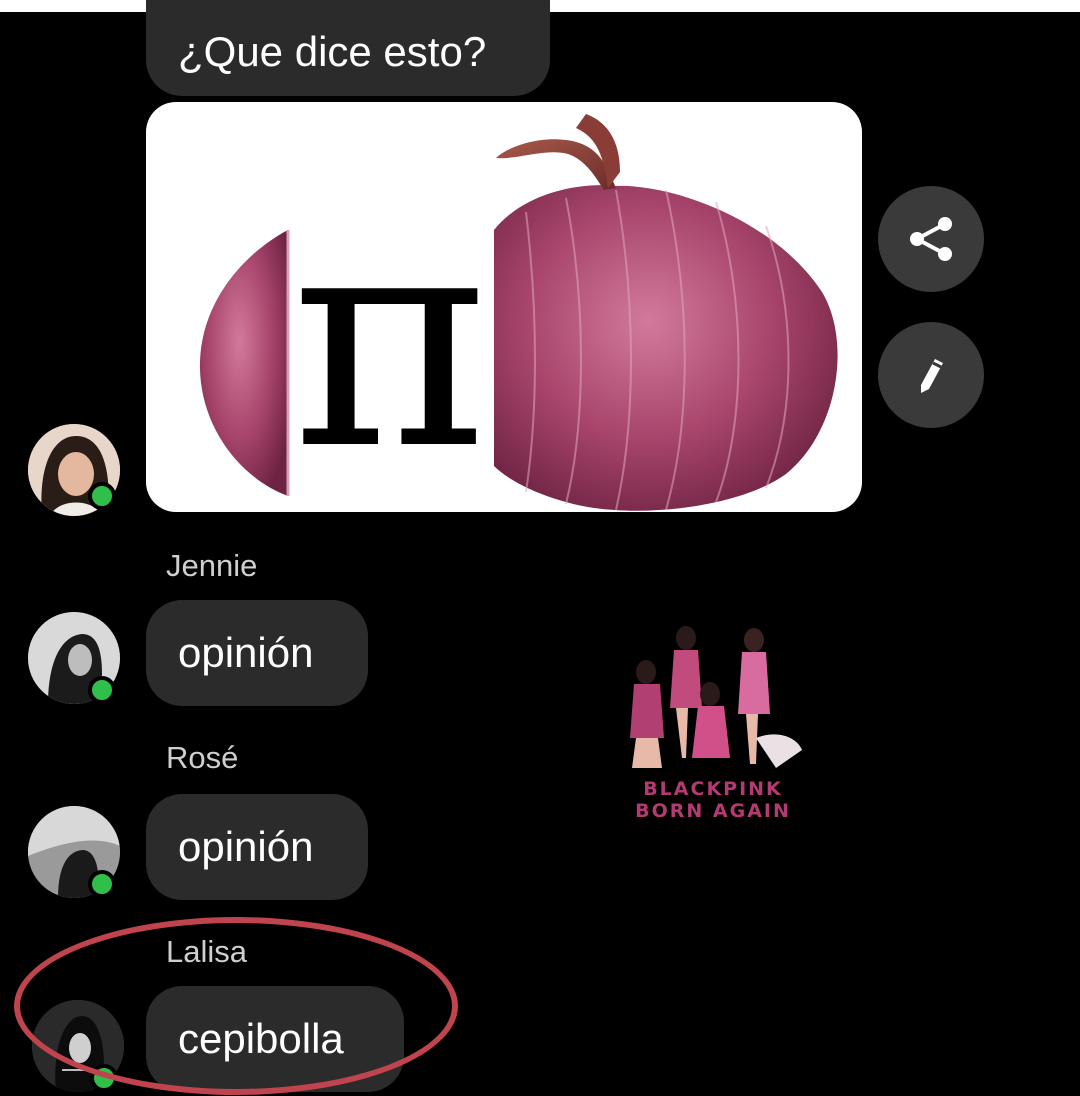 Image resolution: width=1080 pixels, height=1096 pixels. What do you see at coordinates (236, 1006) in the screenshot?
I see `highlight-circle` at bounding box center [236, 1006].